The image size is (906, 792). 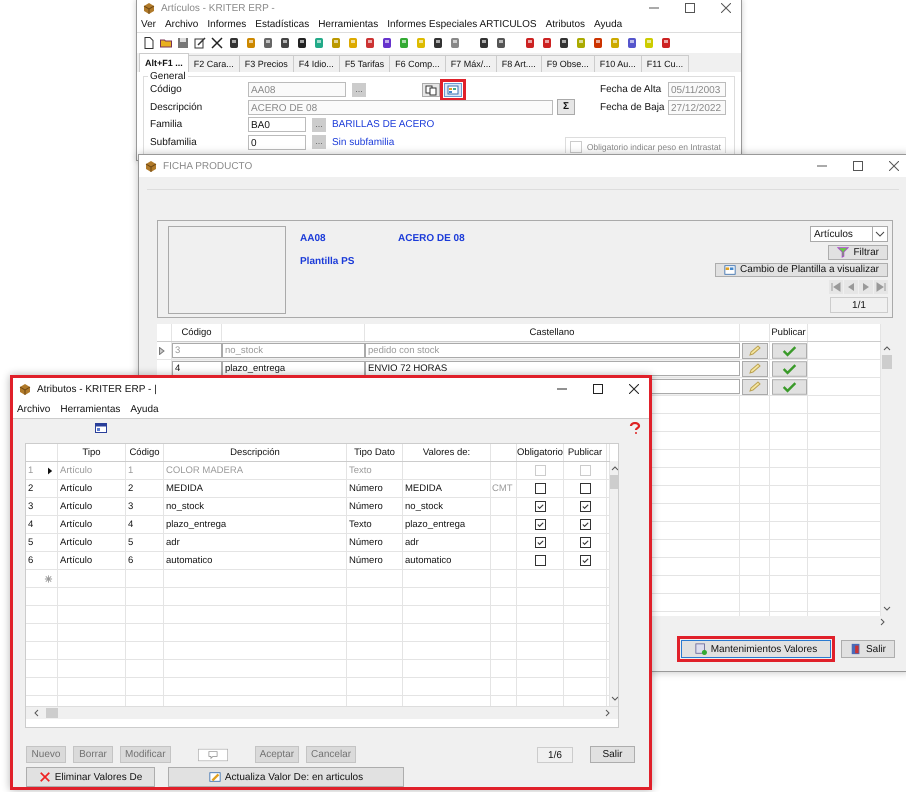 I want to click on table-row: 6 Artículo 6 automatico Número automatico, so click(x=318, y=561).